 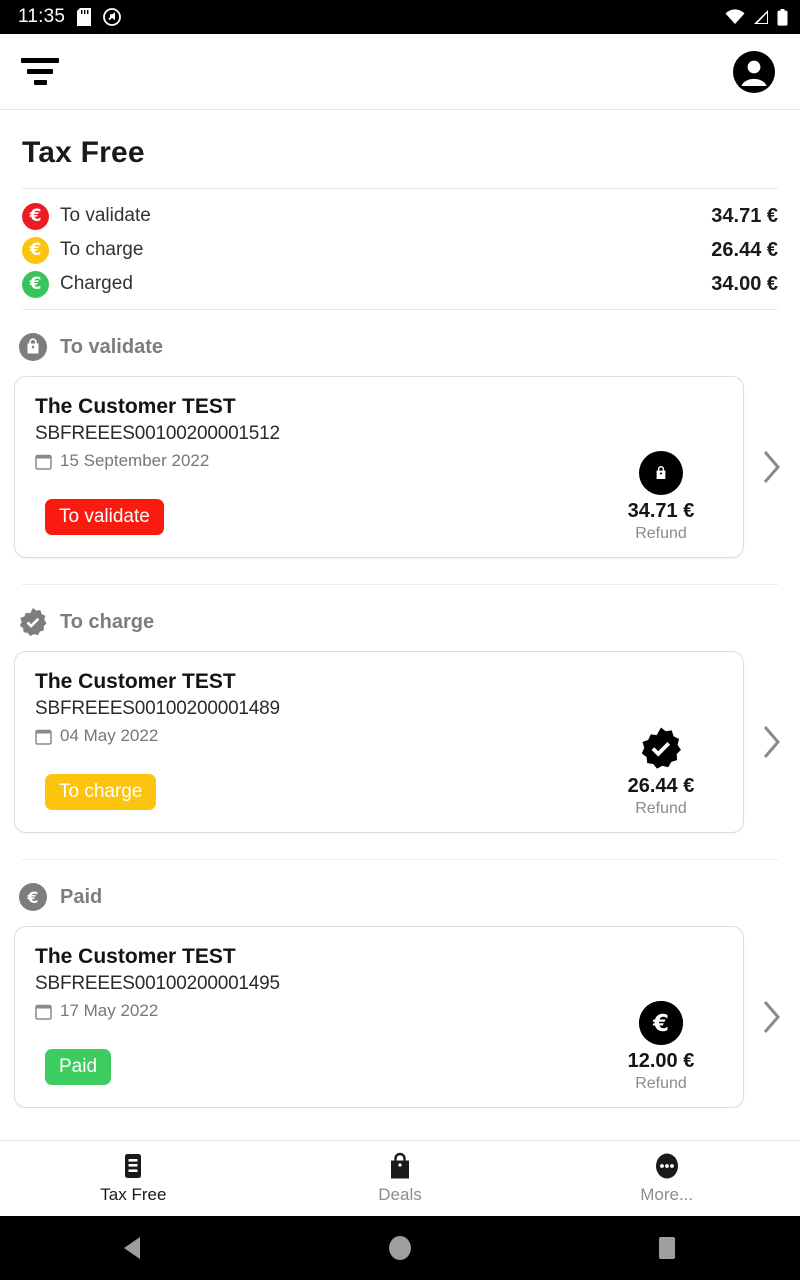 What do you see at coordinates (135, 460) in the screenshot?
I see `date-text: 15 September 2022` at bounding box center [135, 460].